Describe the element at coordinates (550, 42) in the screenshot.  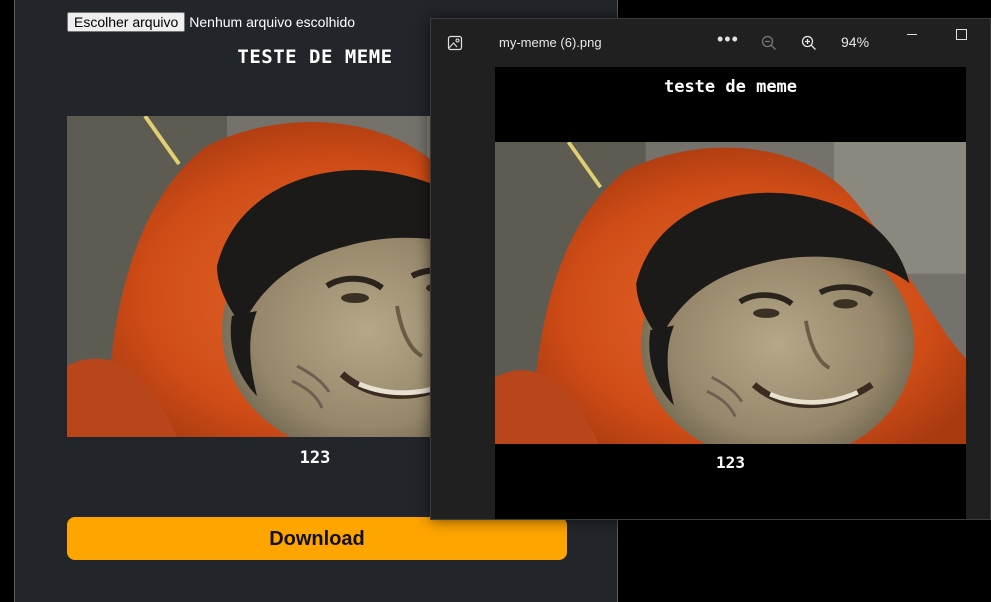
I see `viewer-file-name: my-meme (6).png` at that location.